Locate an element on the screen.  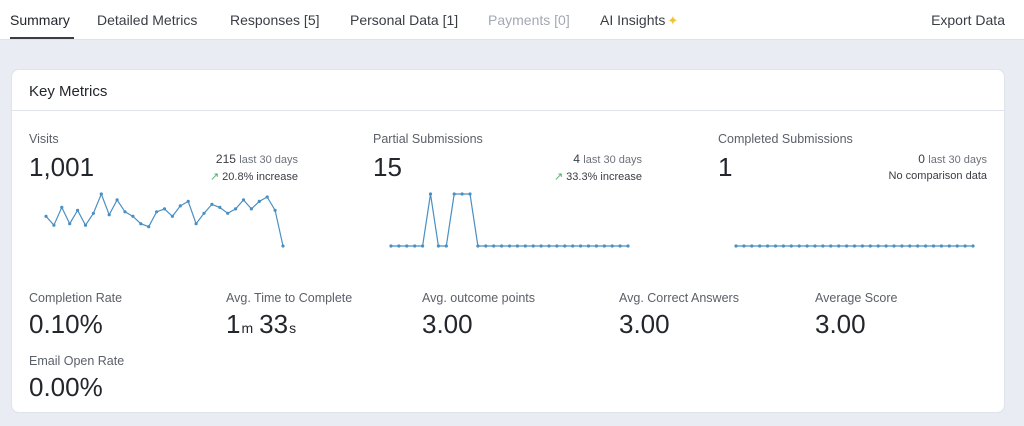
average-score-value: 3.00 is located at coordinates (840, 324).